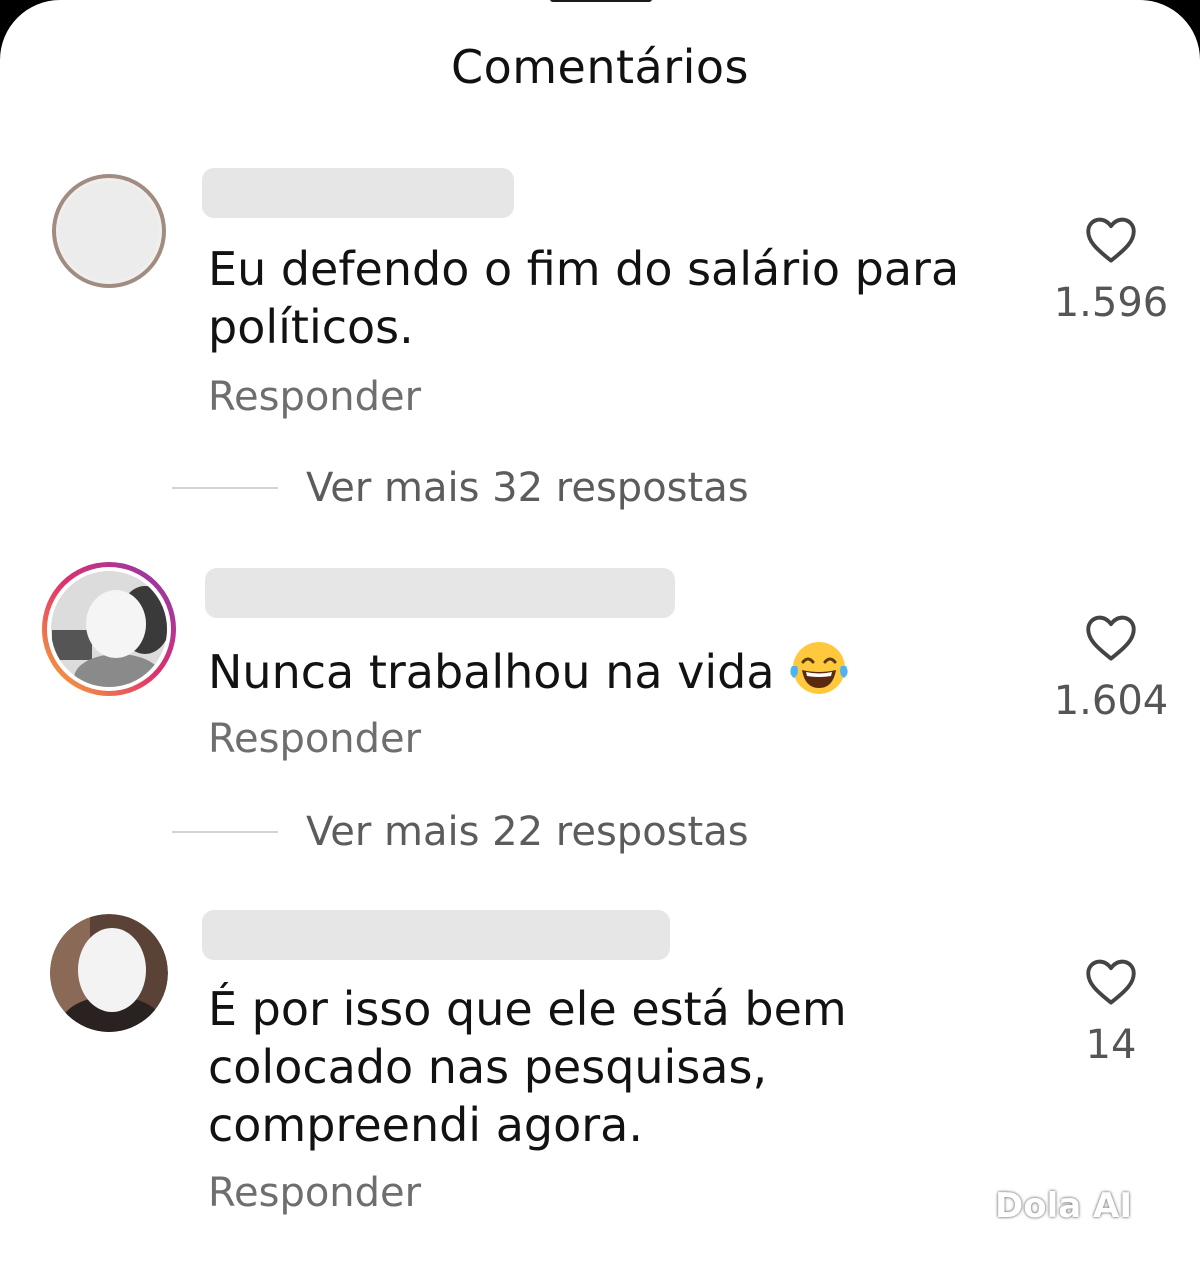 The image size is (1200, 1280). Describe the element at coordinates (527, 832) in the screenshot. I see `view-more-label: Ver mais 22 respostas` at that location.